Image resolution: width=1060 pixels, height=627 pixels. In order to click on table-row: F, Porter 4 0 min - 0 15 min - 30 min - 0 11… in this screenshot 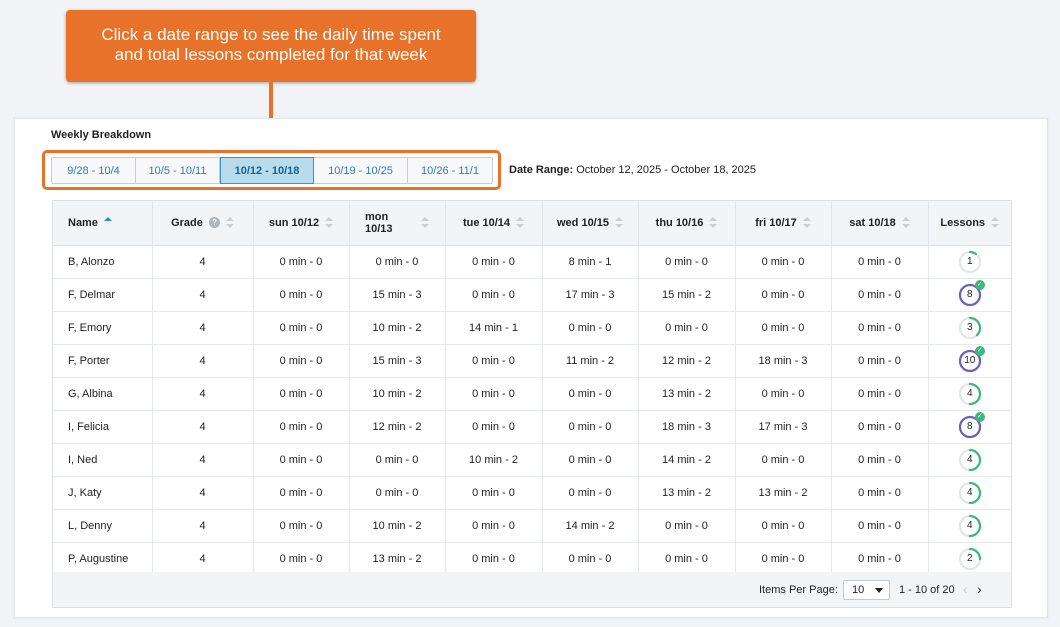, I will do `click(532, 361)`.